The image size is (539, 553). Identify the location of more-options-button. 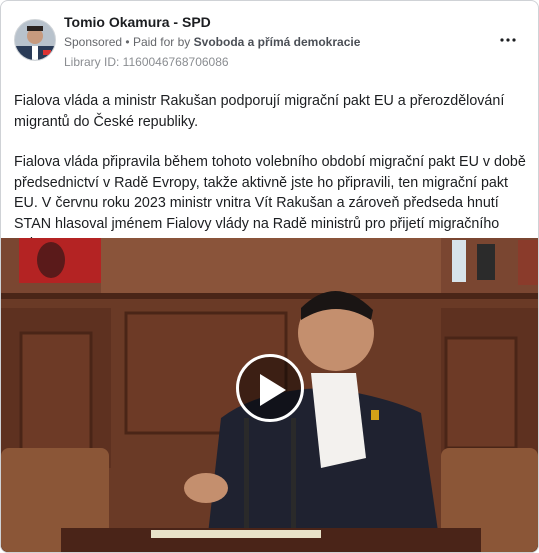
(508, 39).